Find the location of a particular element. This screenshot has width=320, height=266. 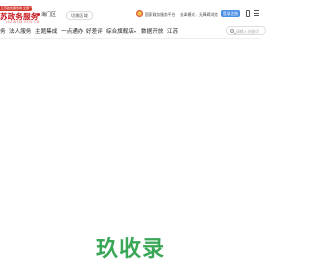

search-placeholder: 请输入关键词 is located at coordinates (247, 31).